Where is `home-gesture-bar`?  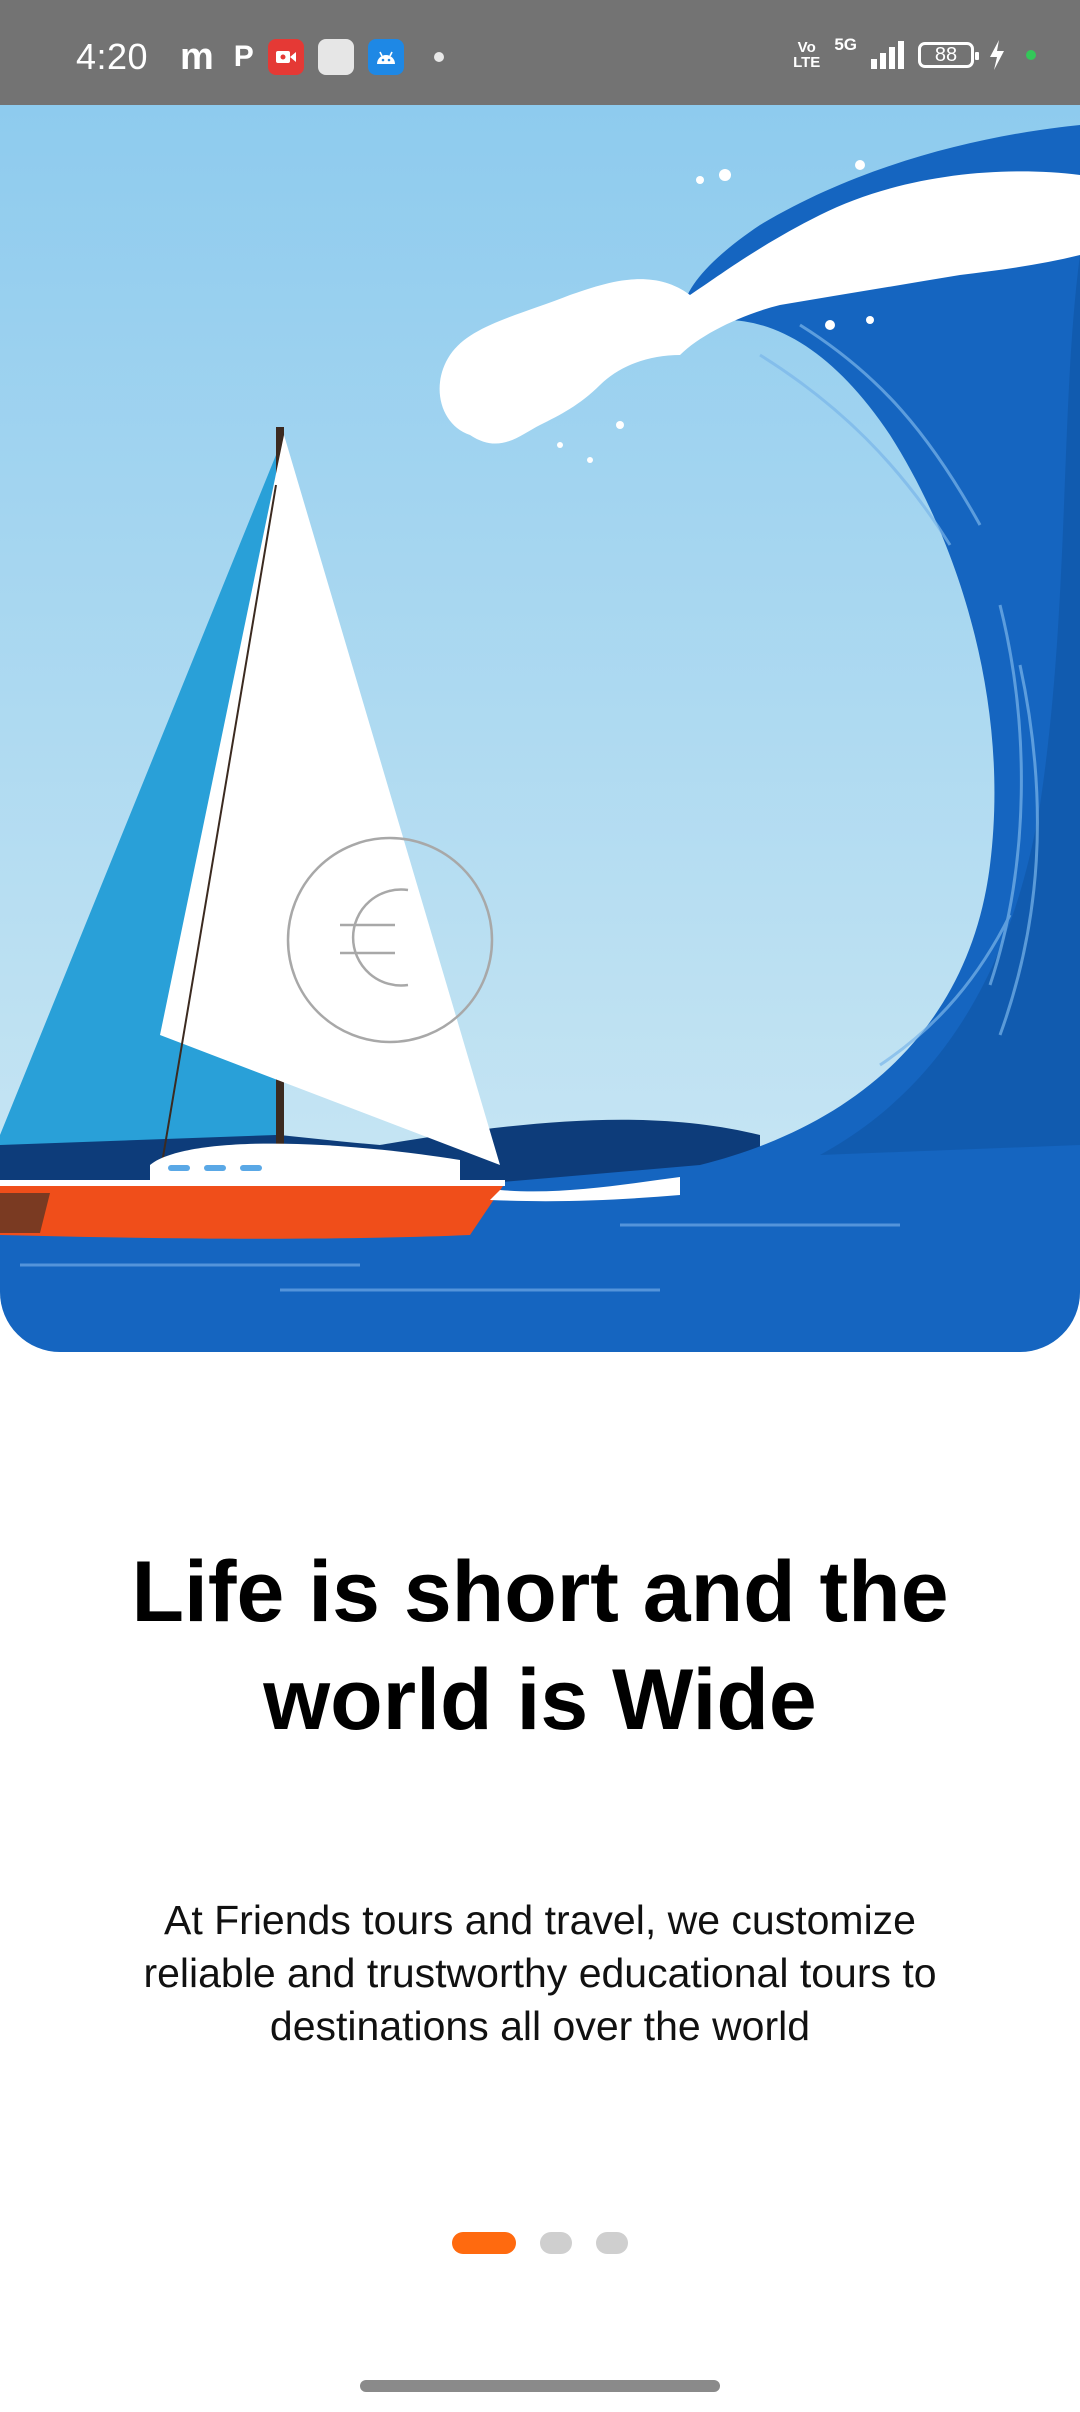
home-gesture-bar is located at coordinates (540, 2386).